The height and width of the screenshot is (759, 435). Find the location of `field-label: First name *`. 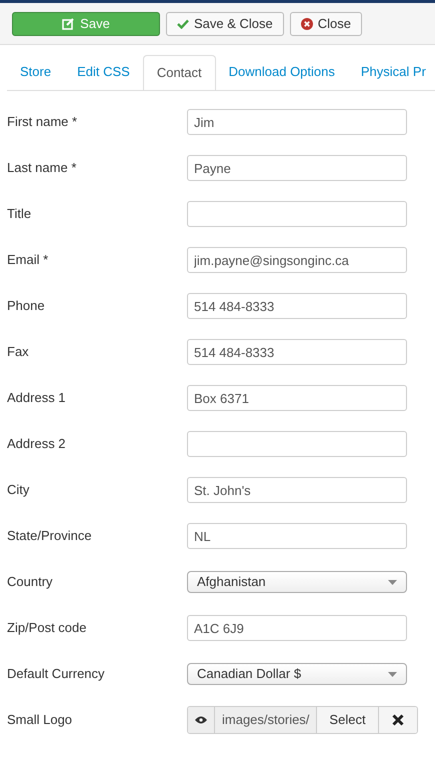

field-label: First name * is located at coordinates (42, 122).